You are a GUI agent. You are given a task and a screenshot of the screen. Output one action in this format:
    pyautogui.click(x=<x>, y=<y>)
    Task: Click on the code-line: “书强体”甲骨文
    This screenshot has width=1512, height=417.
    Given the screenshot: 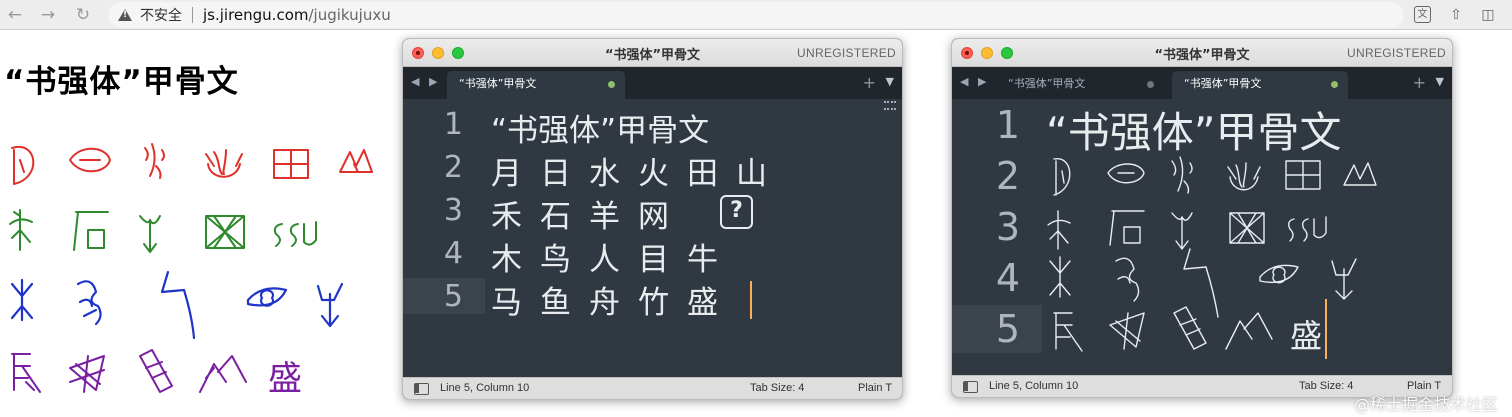 What is the action you would take?
    pyautogui.click(x=600, y=127)
    